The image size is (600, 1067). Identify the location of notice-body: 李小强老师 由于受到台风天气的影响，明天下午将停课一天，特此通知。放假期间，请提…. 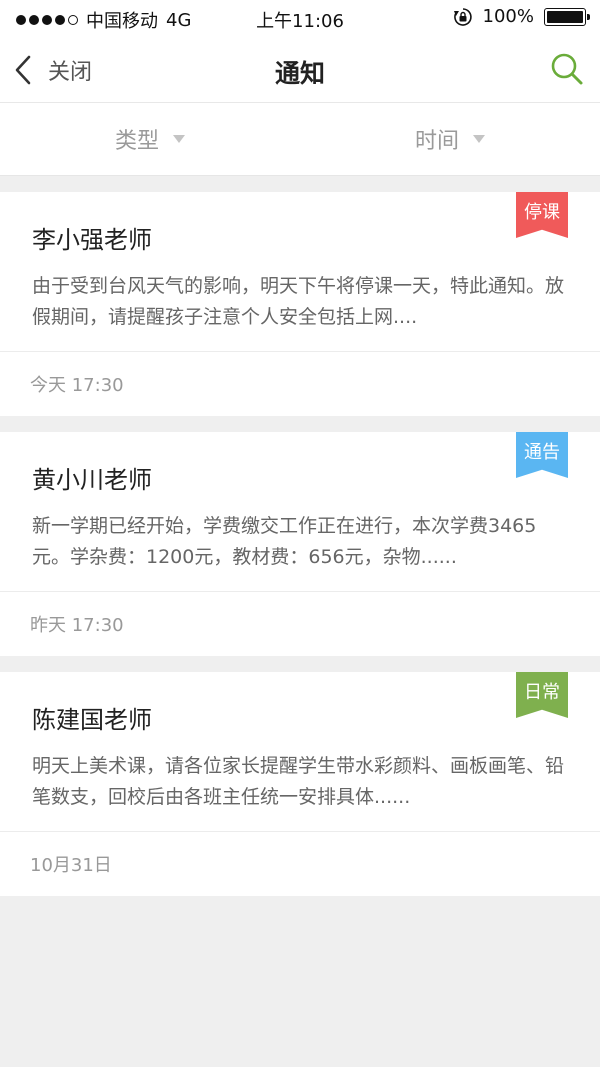
(300, 272).